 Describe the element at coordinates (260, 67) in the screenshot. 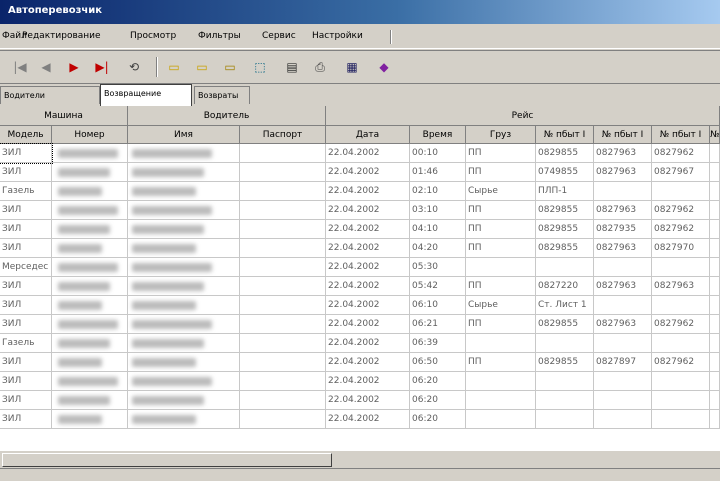

I see `network-button: ⬚` at that location.